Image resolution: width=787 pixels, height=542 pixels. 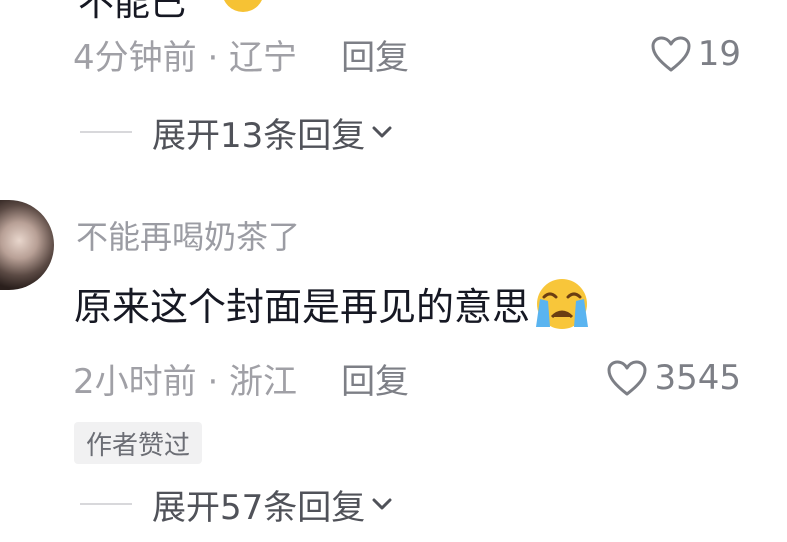 I want to click on comment-text: 原来这个封面是再见的意思, so click(x=302, y=307).